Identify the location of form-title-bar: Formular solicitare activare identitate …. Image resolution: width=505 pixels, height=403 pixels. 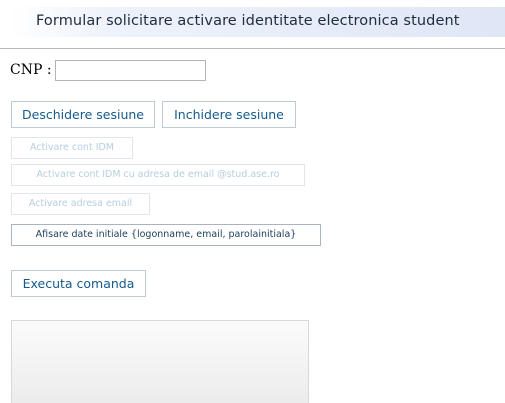
(257, 22).